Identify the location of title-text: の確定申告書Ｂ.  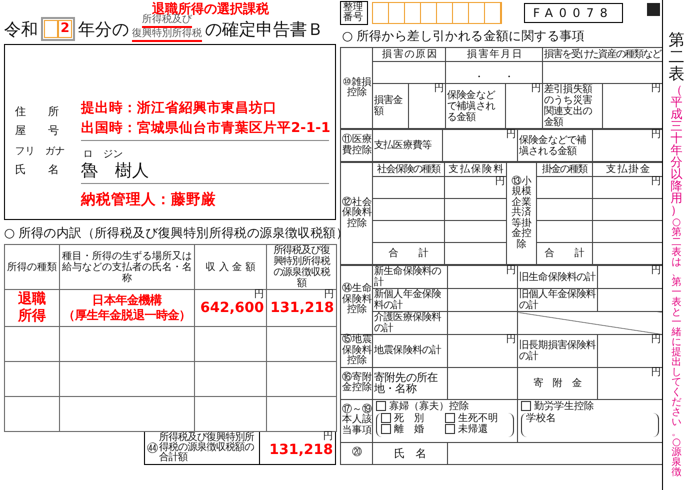
(264, 29).